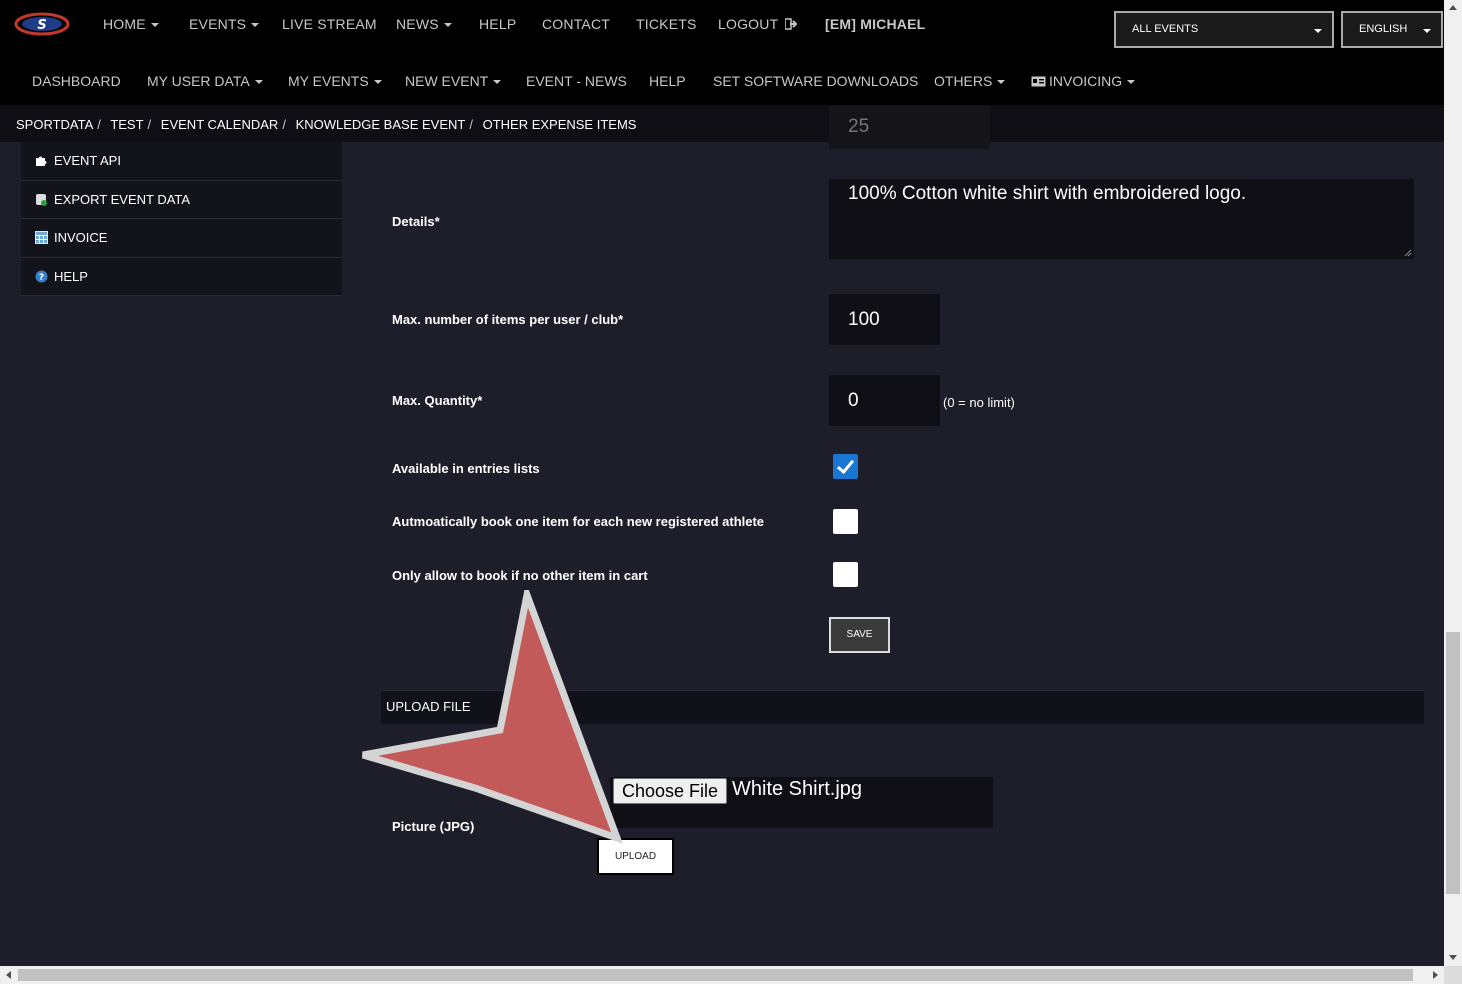  I want to click on sidebar-item-label: EXPORT EVENT DATA, so click(122, 199).